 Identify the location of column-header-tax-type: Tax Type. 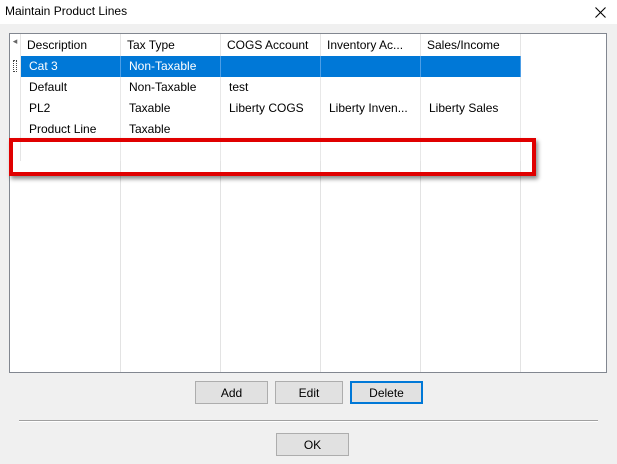
(171, 45).